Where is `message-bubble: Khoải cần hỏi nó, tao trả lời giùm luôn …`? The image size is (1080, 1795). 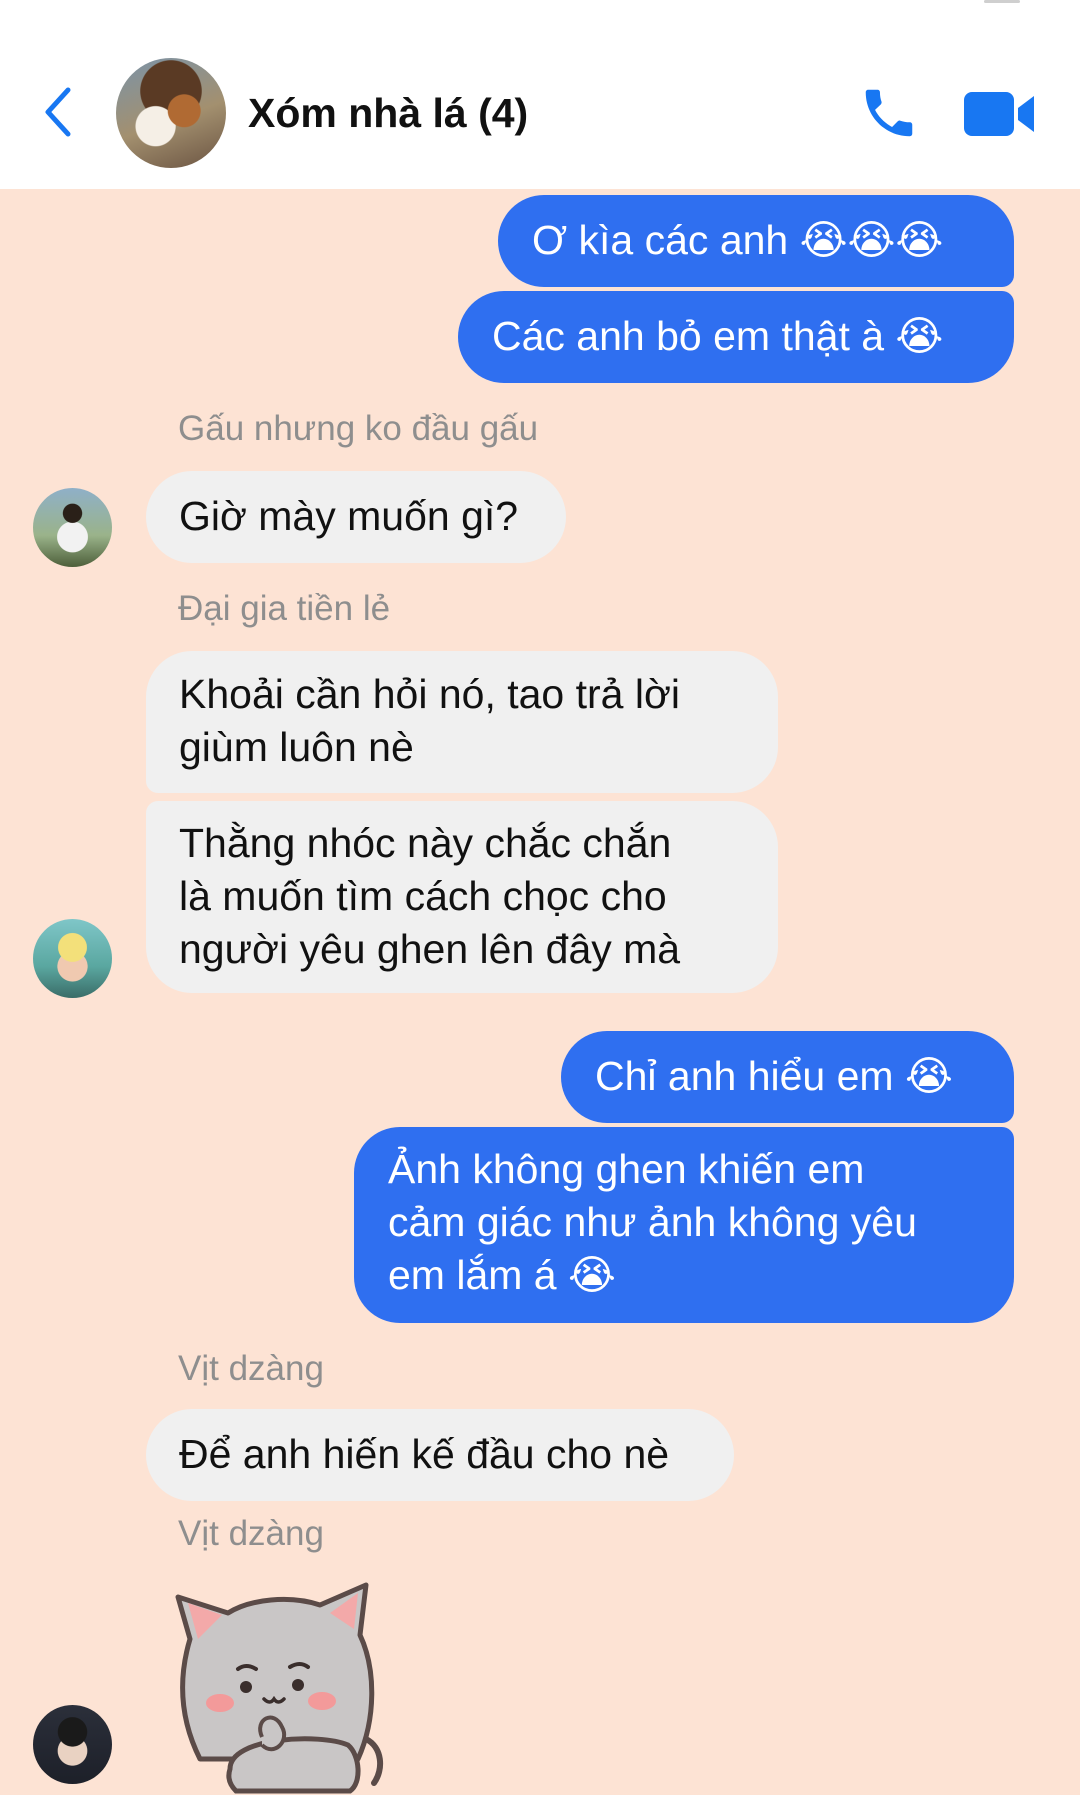
message-bubble: Khoải cần hỏi nó, tao trả lời giùm luôn … is located at coordinates (462, 722).